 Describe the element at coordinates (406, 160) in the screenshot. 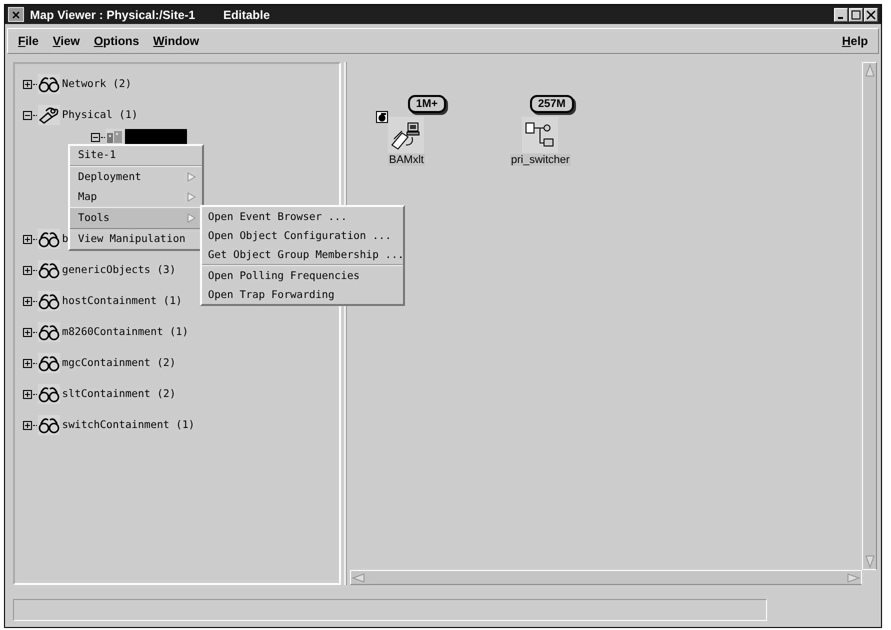

I see `node-label: BAMxlt` at that location.